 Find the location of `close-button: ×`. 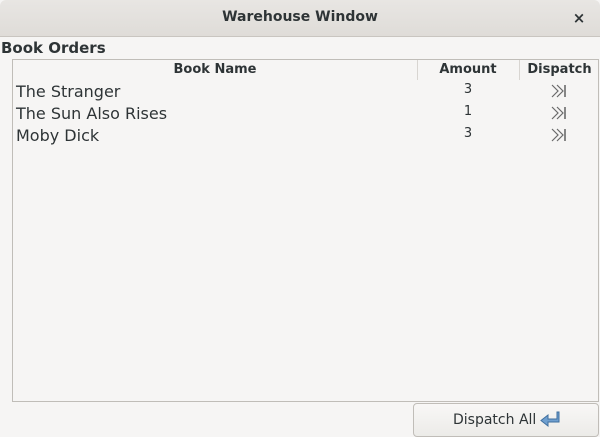

close-button: × is located at coordinates (579, 18).